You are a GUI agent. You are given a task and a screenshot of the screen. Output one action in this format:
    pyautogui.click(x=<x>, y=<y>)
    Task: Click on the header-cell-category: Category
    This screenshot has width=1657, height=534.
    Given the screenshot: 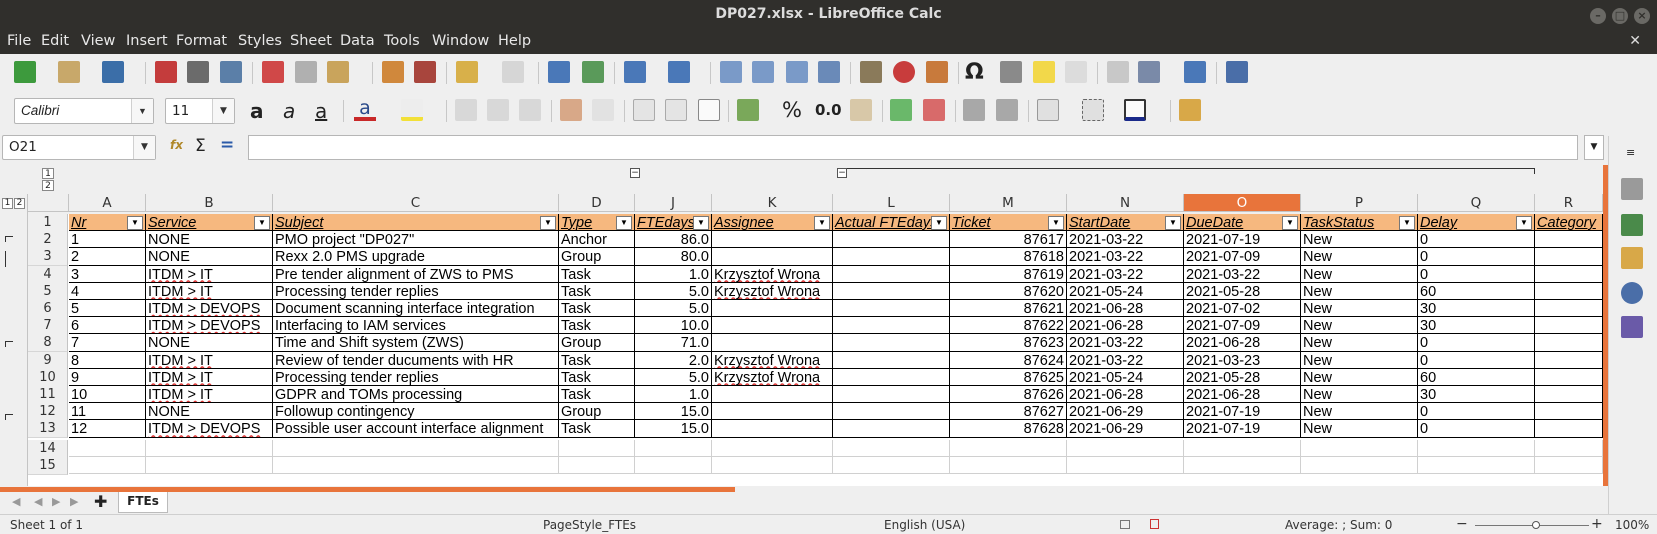 What is the action you would take?
    pyautogui.click(x=1569, y=223)
    